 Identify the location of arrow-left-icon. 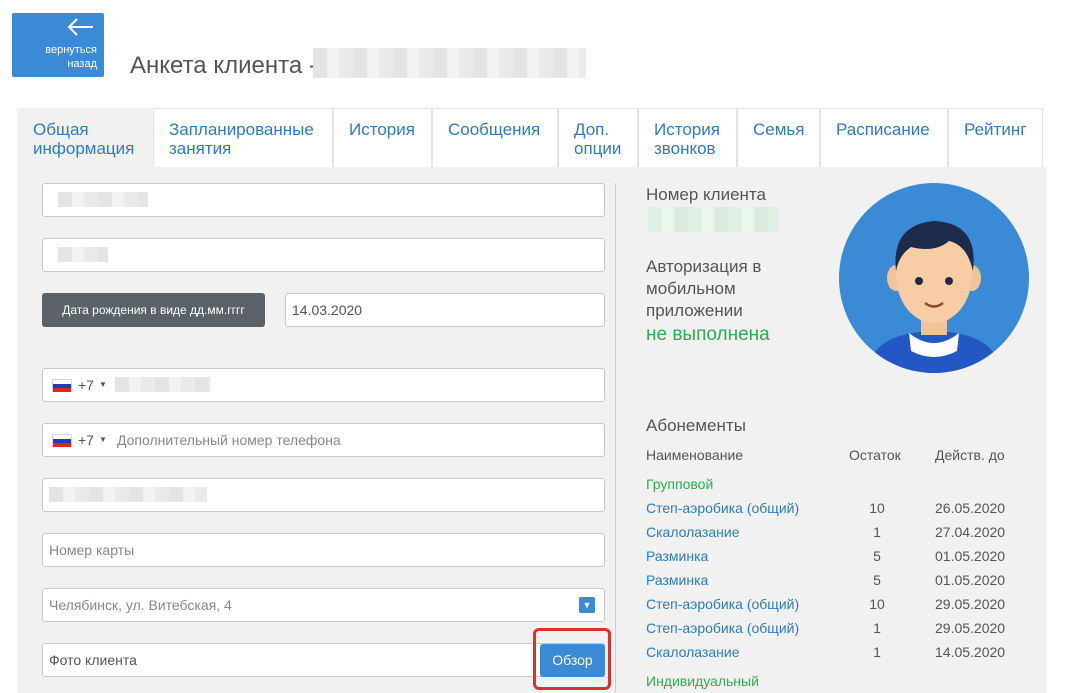
(80, 27).